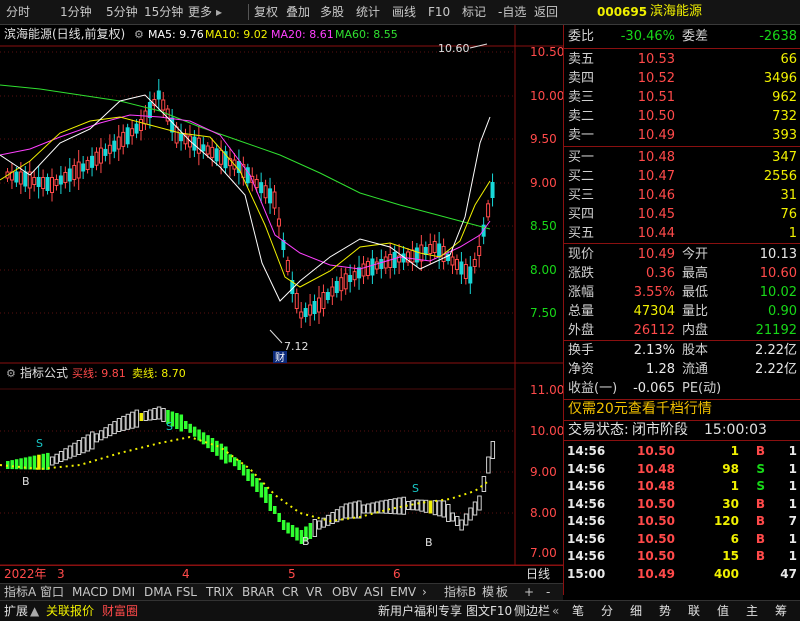 This screenshot has height=621, width=800. What do you see at coordinates (219, 12) in the screenshot?
I see `more-arrow-icon: ▸` at bounding box center [219, 12].